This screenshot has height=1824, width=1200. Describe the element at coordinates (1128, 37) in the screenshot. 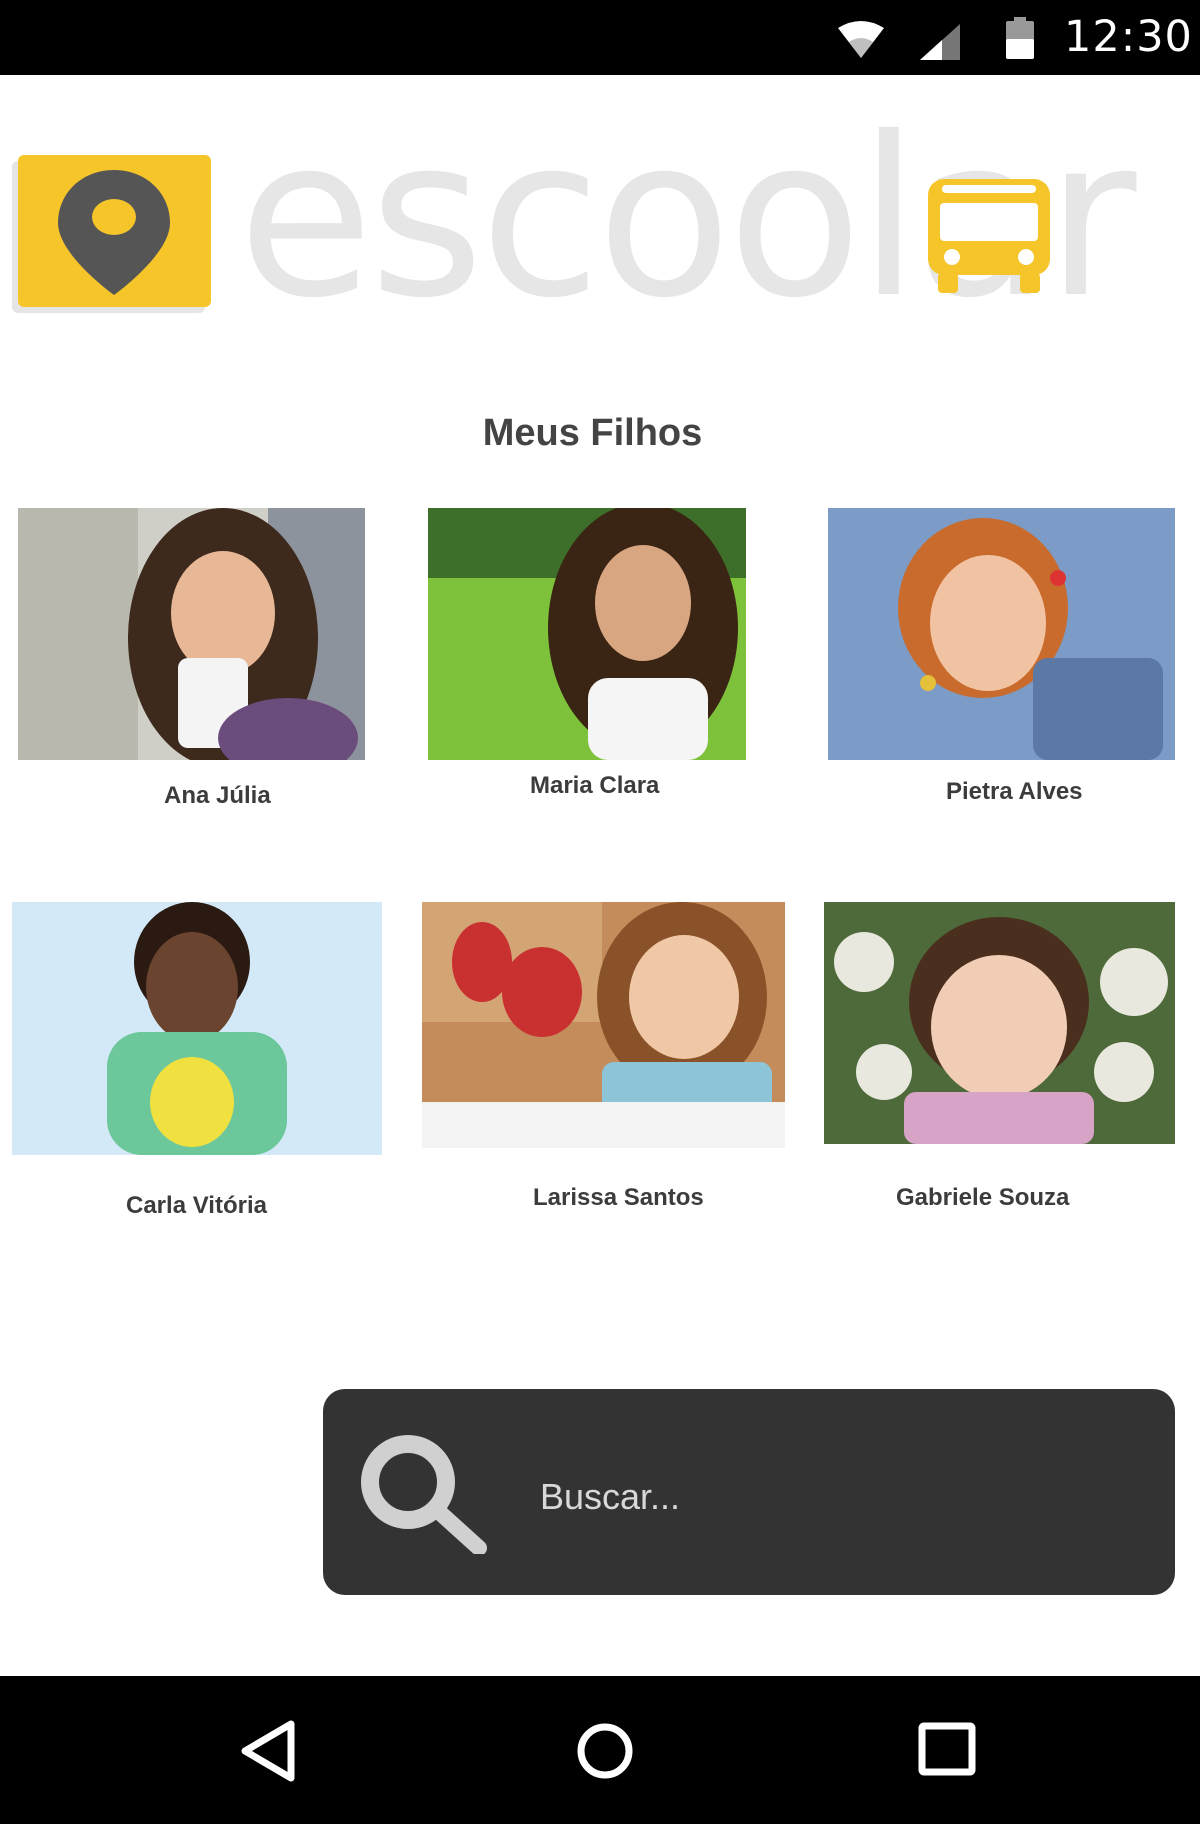

I see `clock-time: 12:30` at that location.